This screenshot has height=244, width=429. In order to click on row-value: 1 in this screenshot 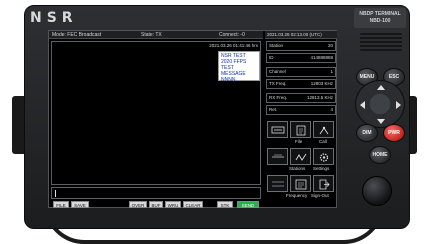, I will do `click(331, 71)`.